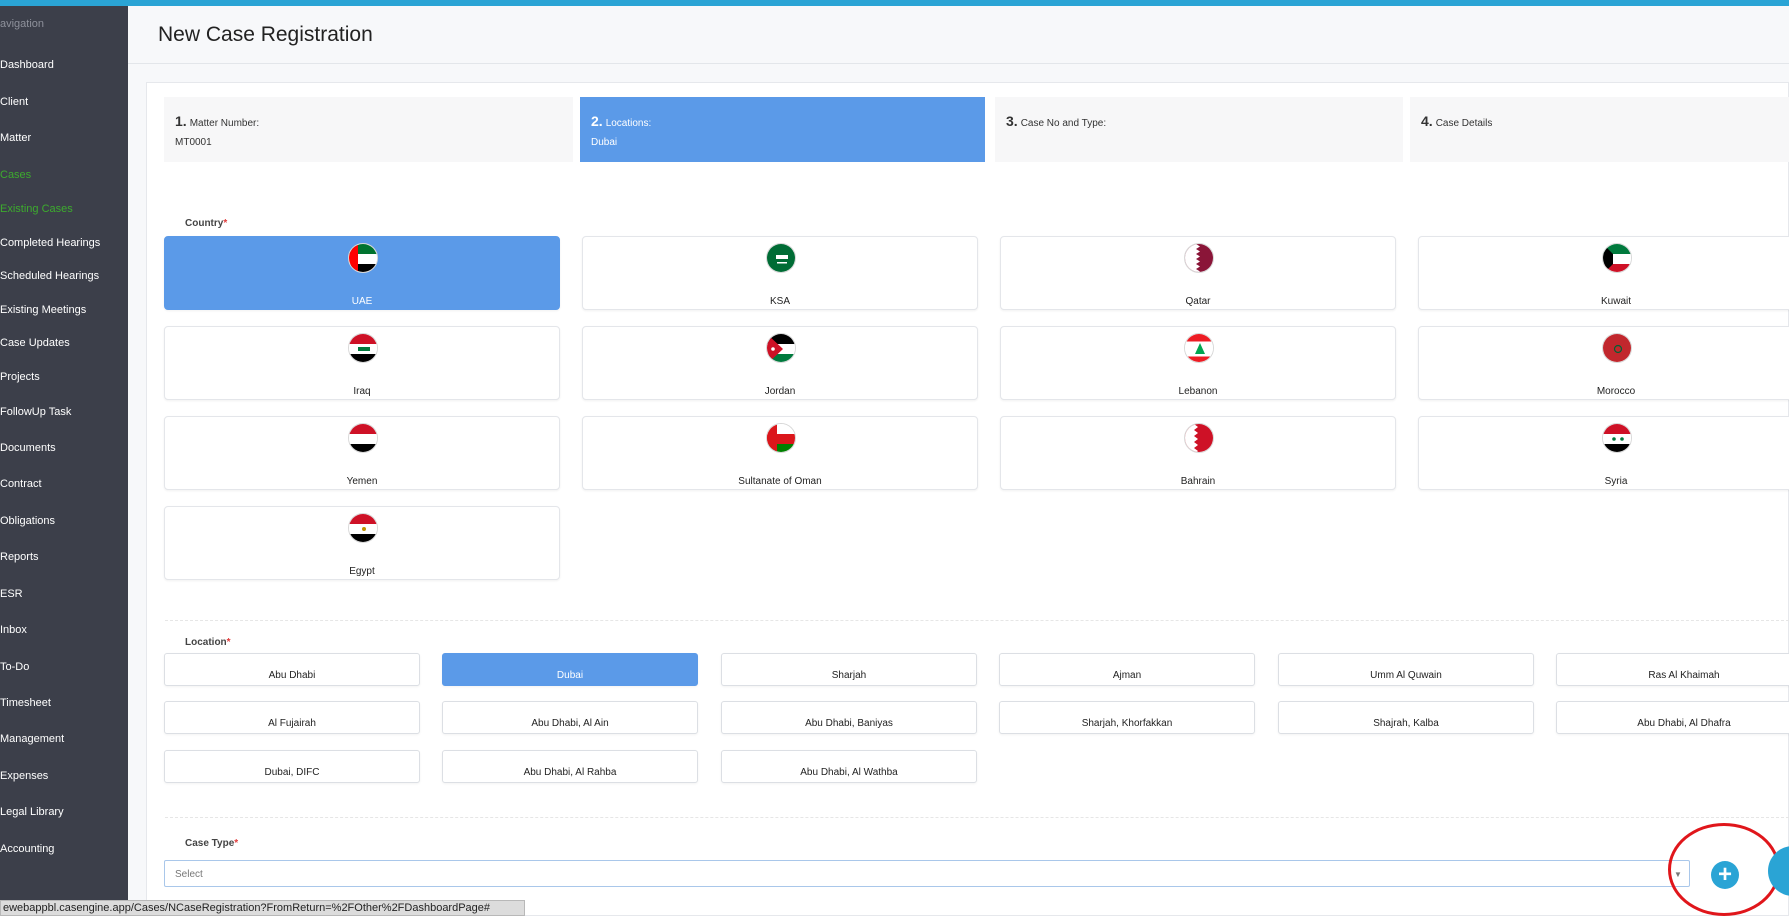 The image size is (1789, 916). Describe the element at coordinates (363, 438) in the screenshot. I see `yemen-flag-icon` at that location.